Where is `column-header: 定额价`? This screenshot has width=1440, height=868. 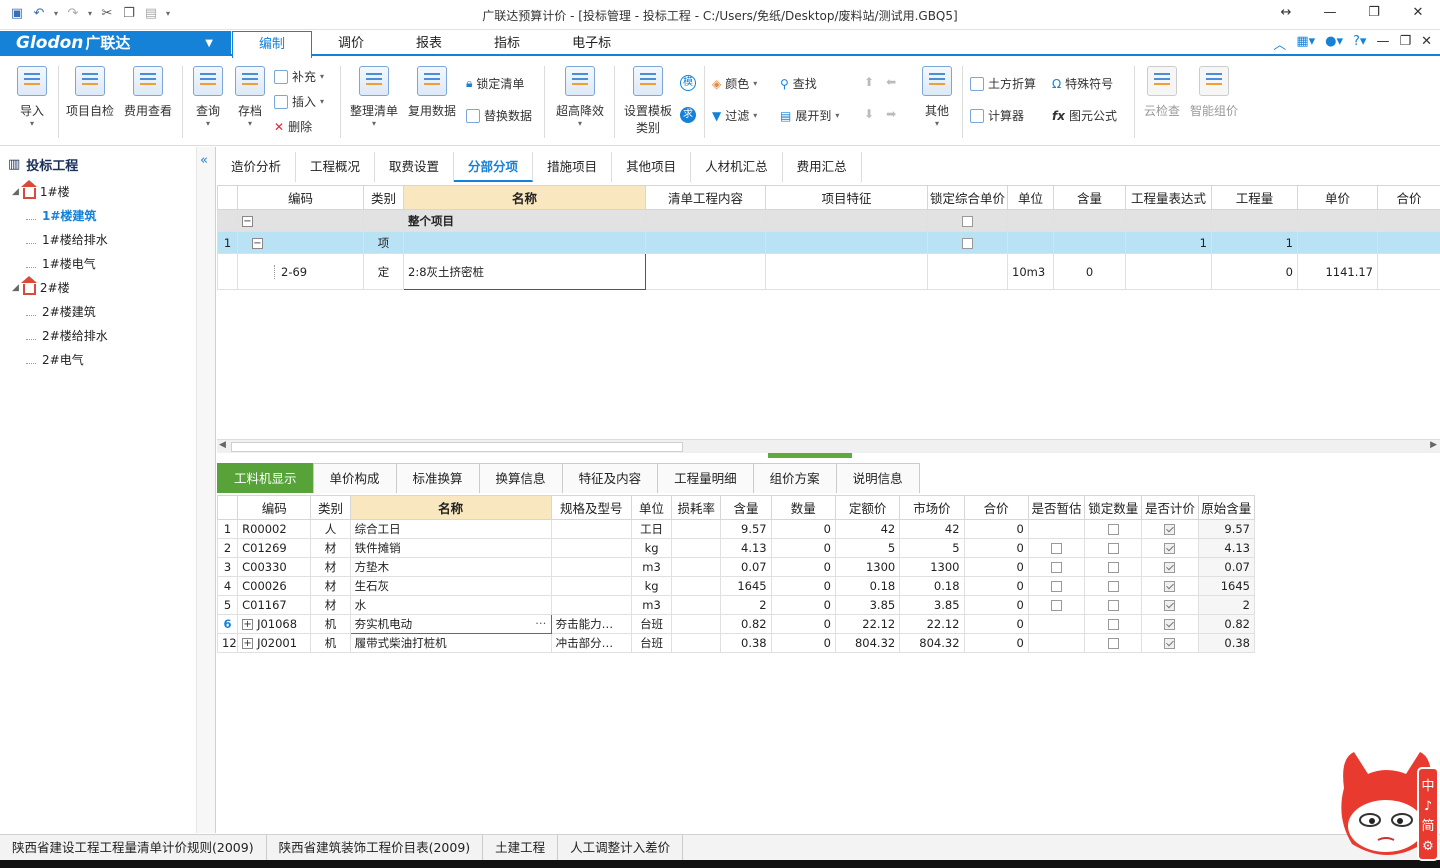 column-header: 定额价 is located at coordinates (867, 507).